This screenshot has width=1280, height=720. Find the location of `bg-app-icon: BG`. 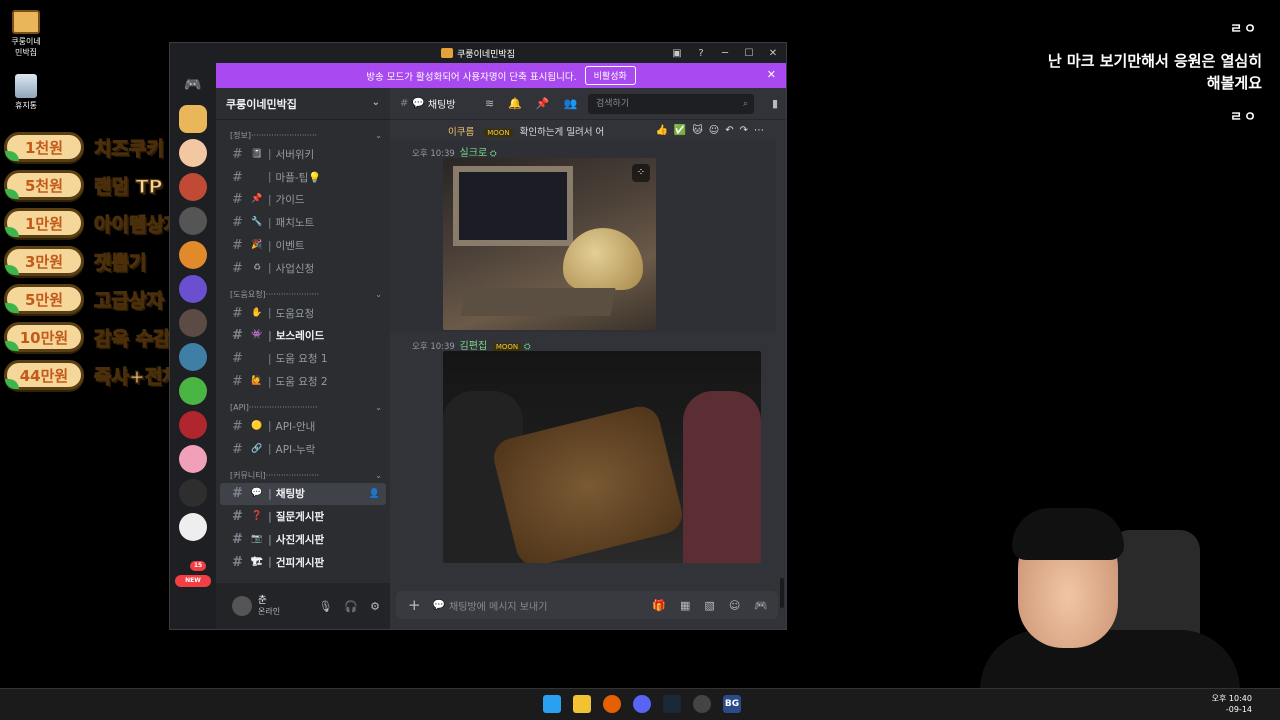

bg-app-icon: BG is located at coordinates (732, 704).